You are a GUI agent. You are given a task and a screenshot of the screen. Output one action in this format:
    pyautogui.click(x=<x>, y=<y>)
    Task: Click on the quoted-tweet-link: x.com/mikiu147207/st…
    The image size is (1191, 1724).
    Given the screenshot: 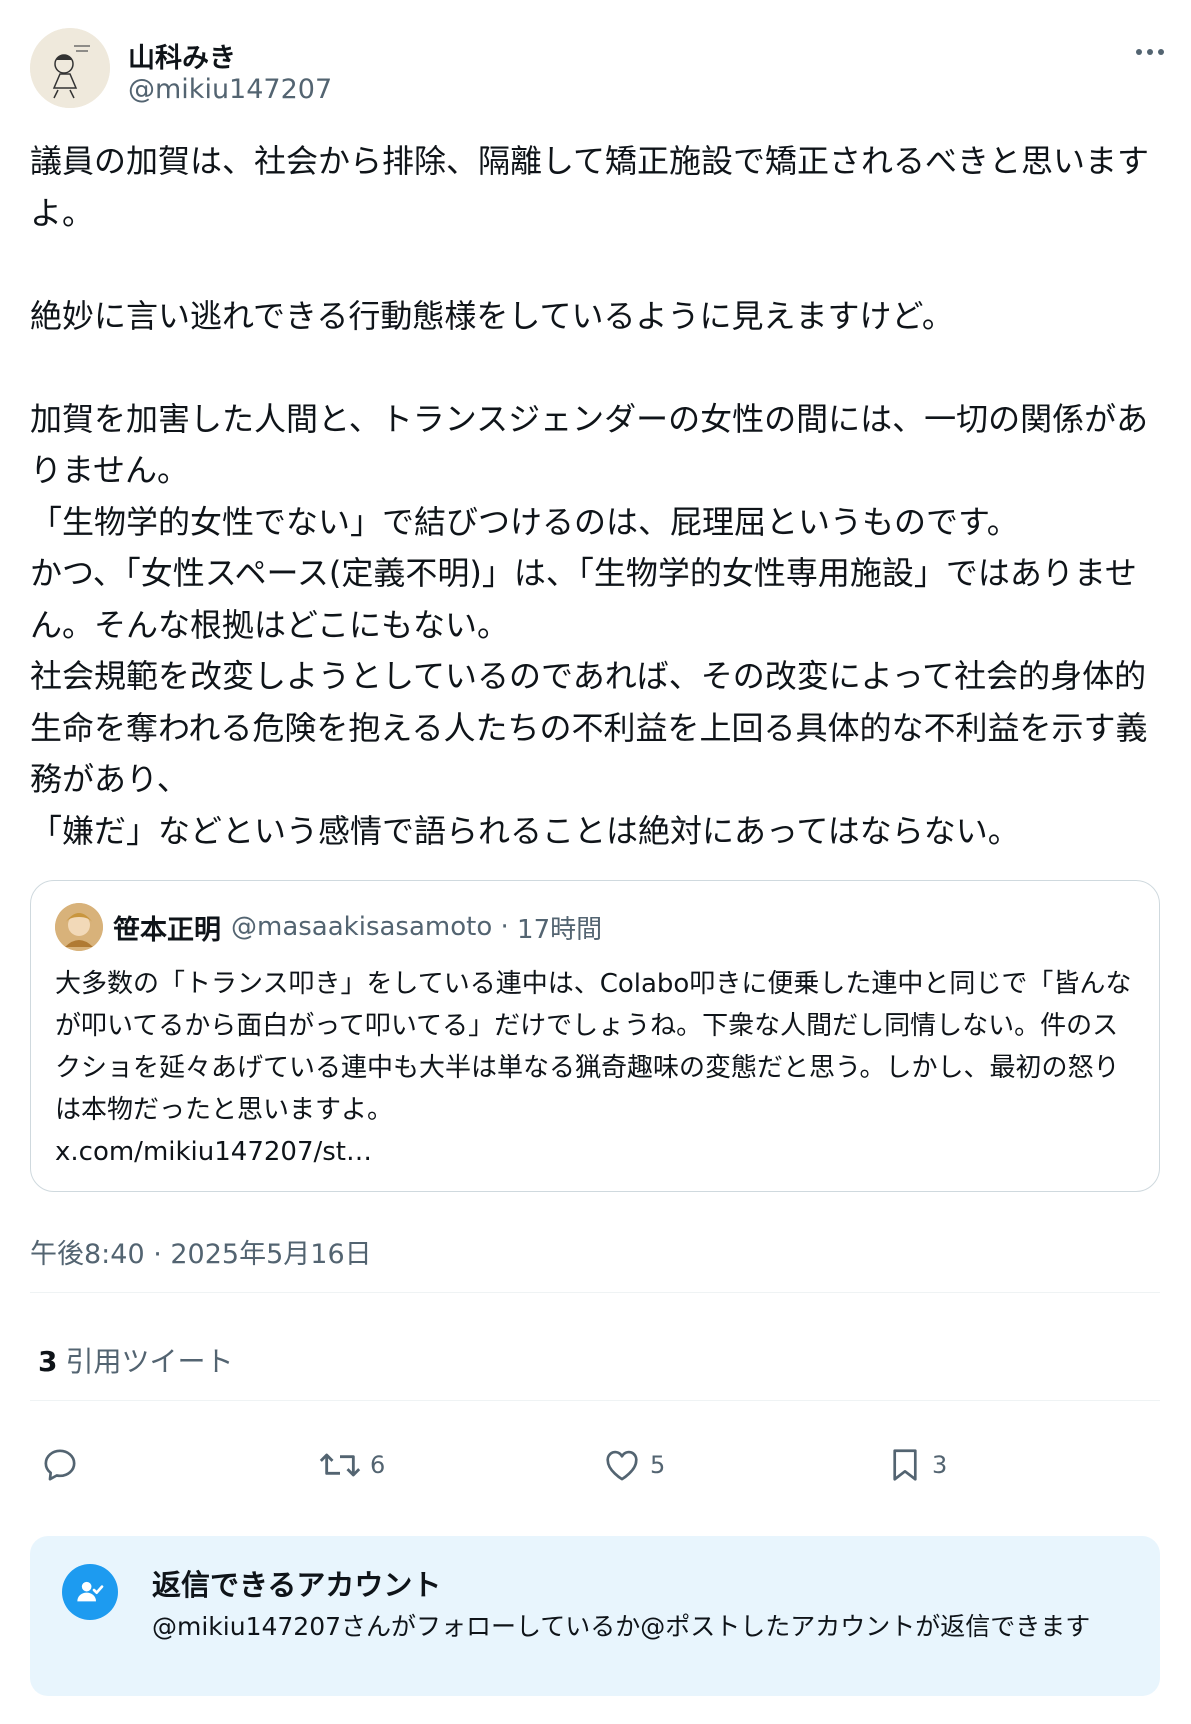 What is the action you would take?
    pyautogui.click(x=213, y=1152)
    